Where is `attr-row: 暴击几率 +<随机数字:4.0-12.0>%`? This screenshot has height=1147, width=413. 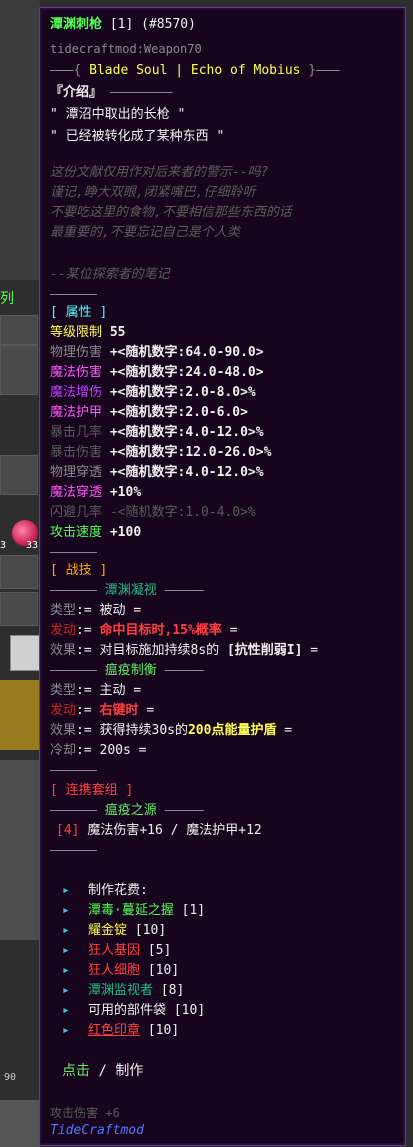
attr-row: 暴击几率 +<随机数字:4.0-12.0>% is located at coordinates (157, 433).